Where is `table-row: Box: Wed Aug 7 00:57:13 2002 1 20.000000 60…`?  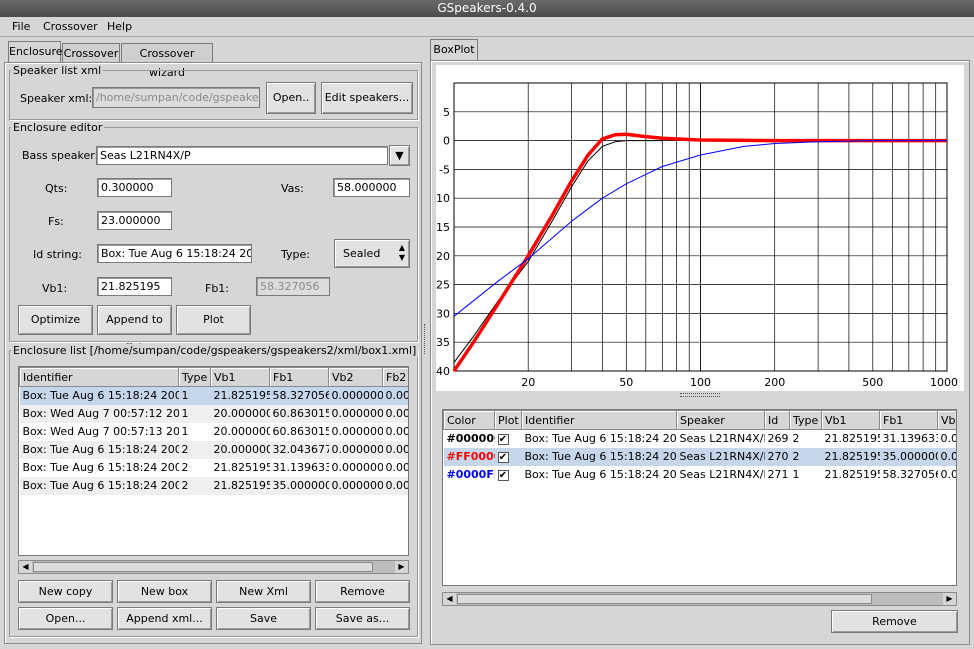
table-row: Box: Wed Aug 7 00:57:13 2002 1 20.000000 60… is located at coordinates (214, 432).